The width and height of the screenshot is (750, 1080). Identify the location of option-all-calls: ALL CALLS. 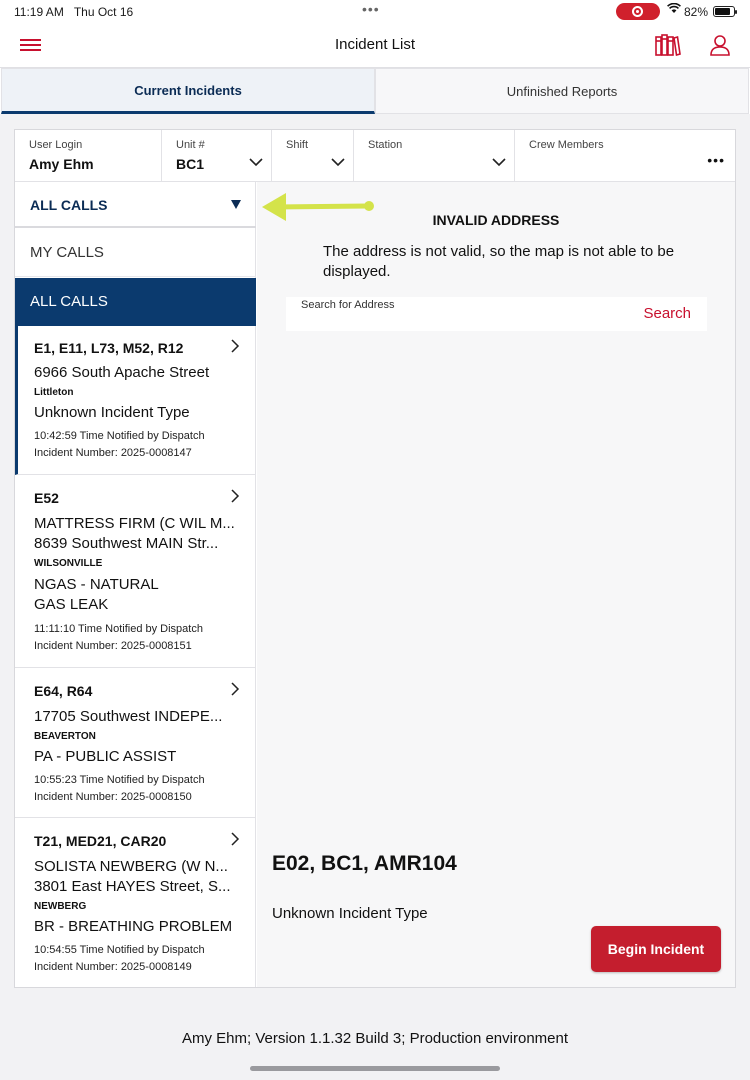
(135, 302).